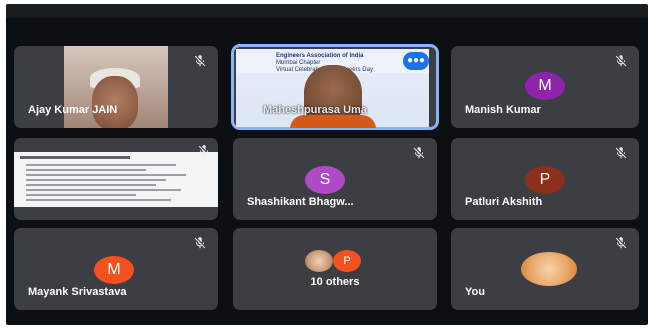 This screenshot has height=329, width=656. I want to click on participant-name: Manish Kumar, so click(503, 110).